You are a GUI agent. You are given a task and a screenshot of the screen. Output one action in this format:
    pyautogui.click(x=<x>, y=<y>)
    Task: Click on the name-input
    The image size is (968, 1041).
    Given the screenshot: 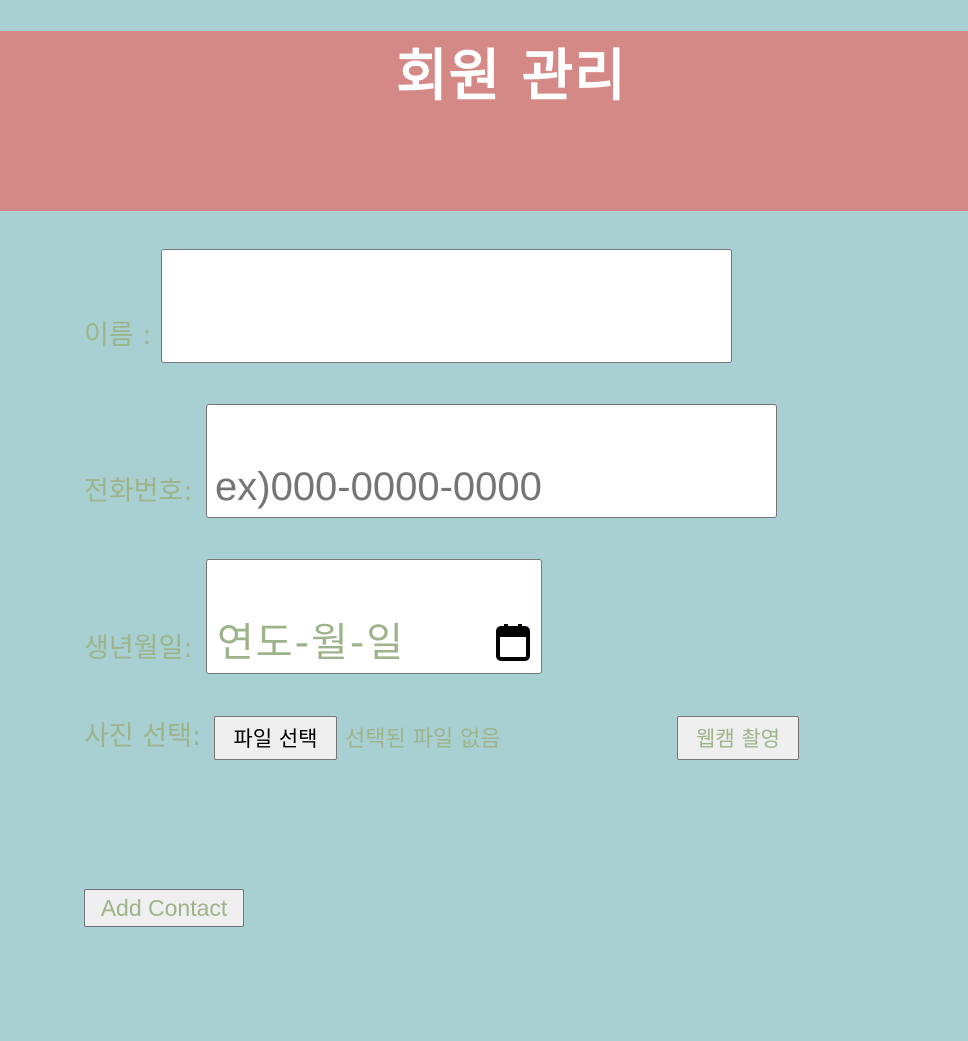 What is the action you would take?
    pyautogui.click(x=446, y=306)
    